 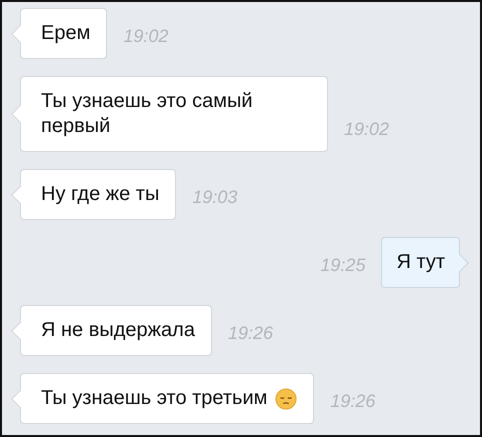 I want to click on message-text: Я не выдержала, so click(x=118, y=330).